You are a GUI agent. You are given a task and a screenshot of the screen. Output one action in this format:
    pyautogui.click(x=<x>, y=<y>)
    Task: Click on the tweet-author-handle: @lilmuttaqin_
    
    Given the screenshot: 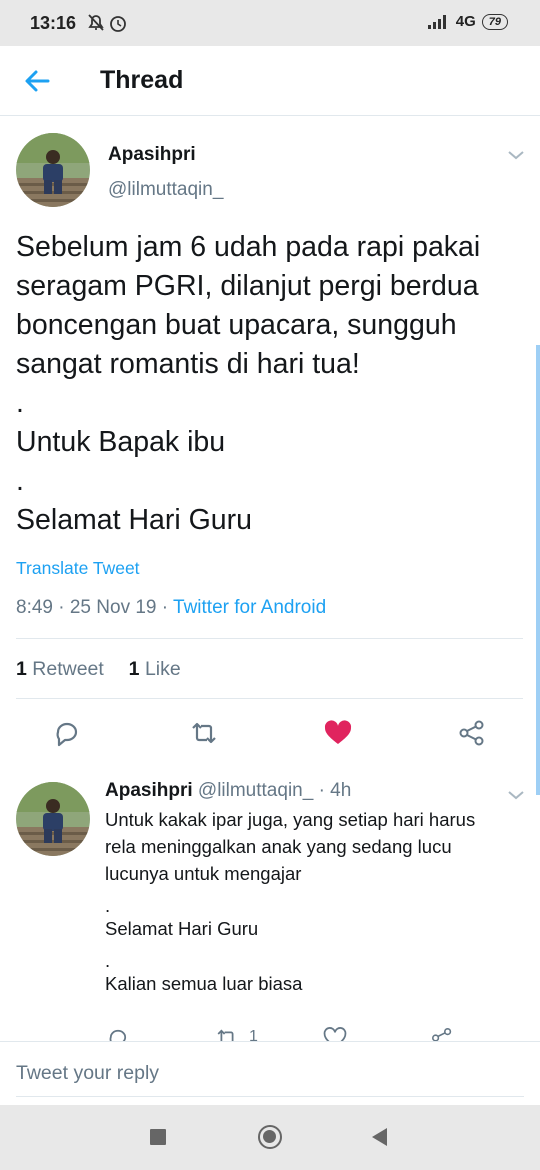 What is the action you would take?
    pyautogui.click(x=165, y=190)
    